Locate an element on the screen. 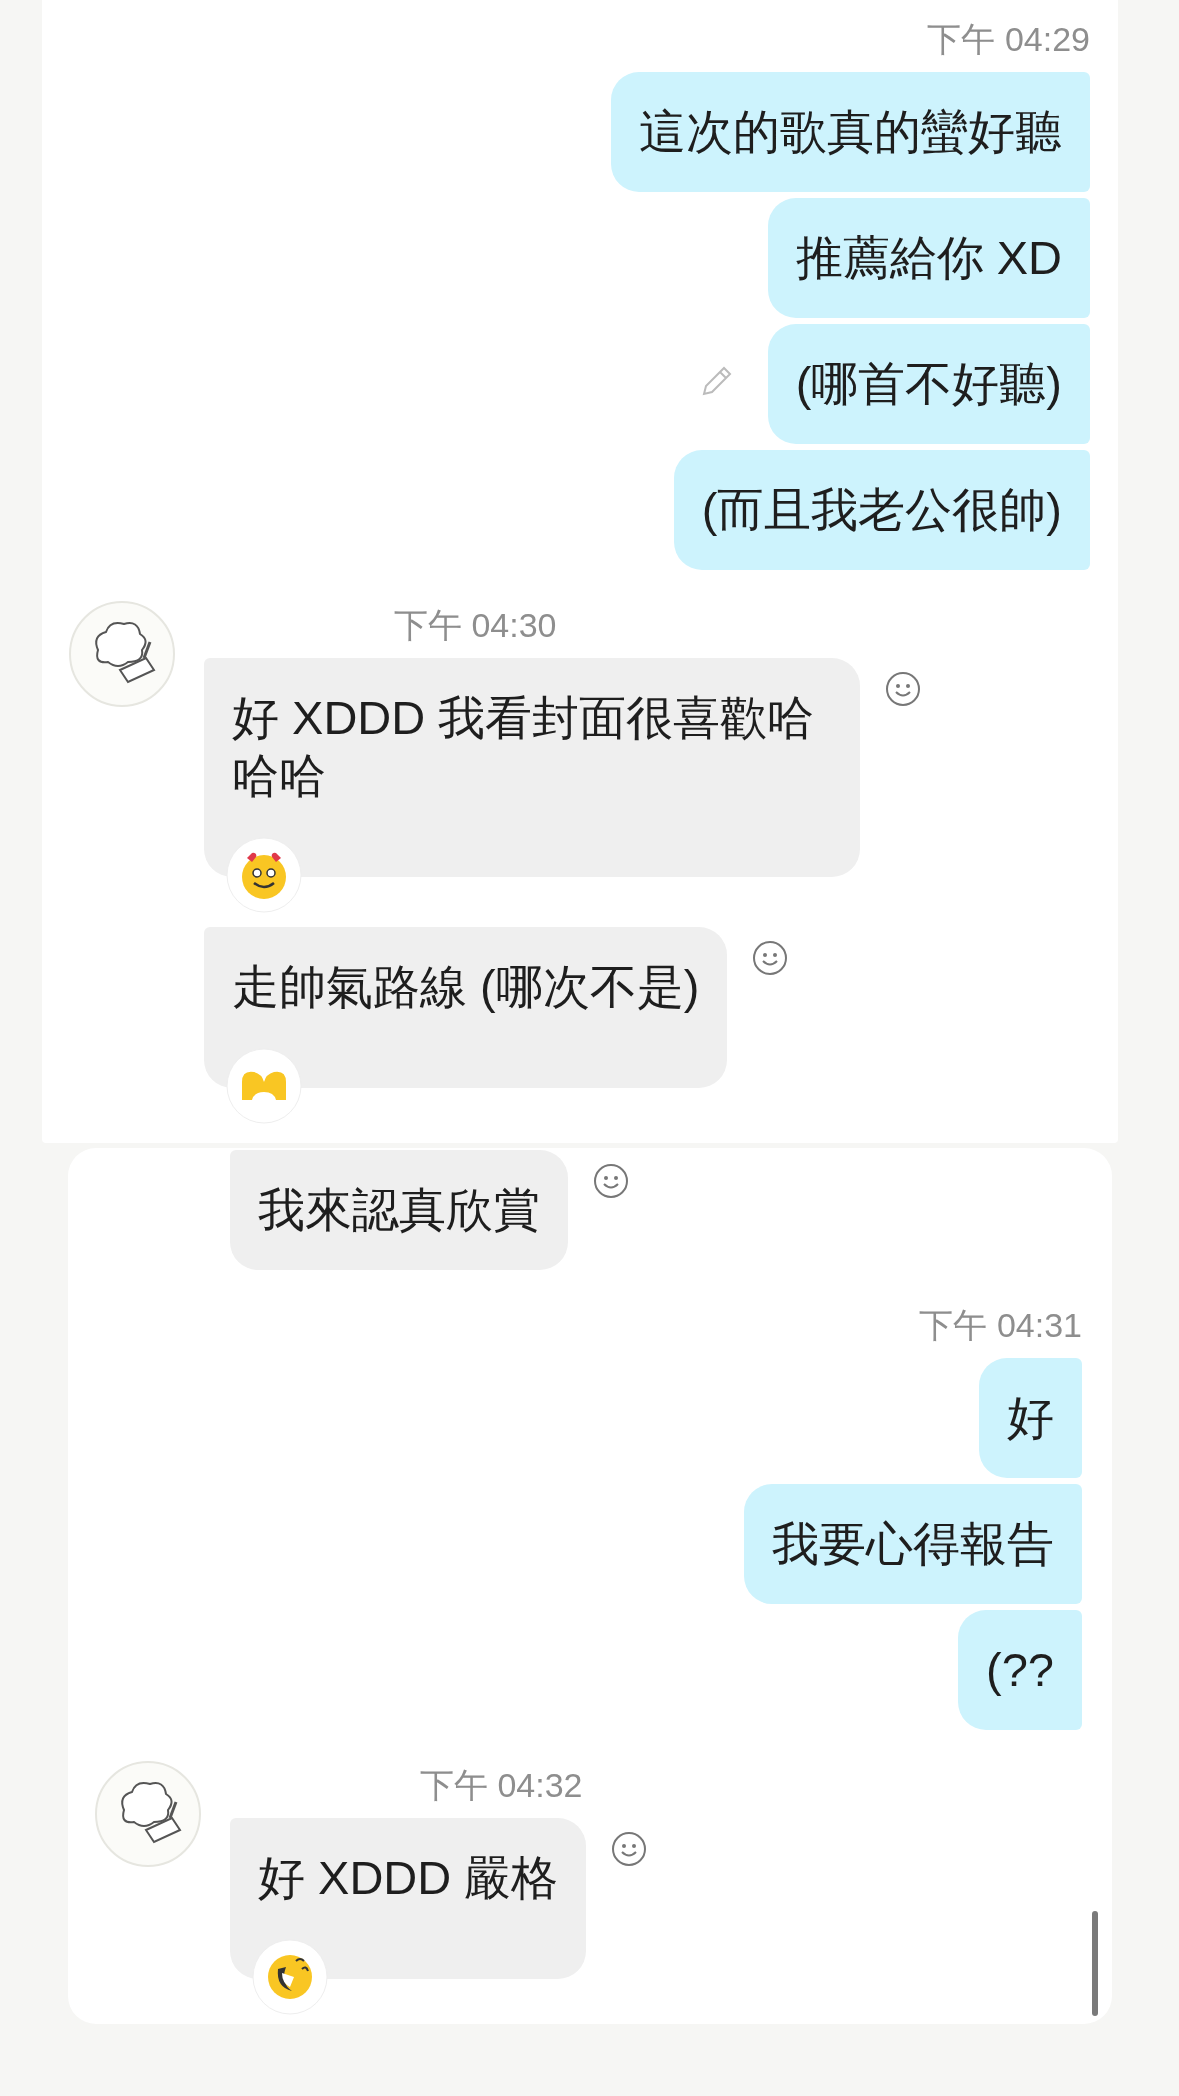 Image resolution: width=1179 pixels, height=2096 pixels. timestamp: 下午 04:30 is located at coordinates (476, 625).